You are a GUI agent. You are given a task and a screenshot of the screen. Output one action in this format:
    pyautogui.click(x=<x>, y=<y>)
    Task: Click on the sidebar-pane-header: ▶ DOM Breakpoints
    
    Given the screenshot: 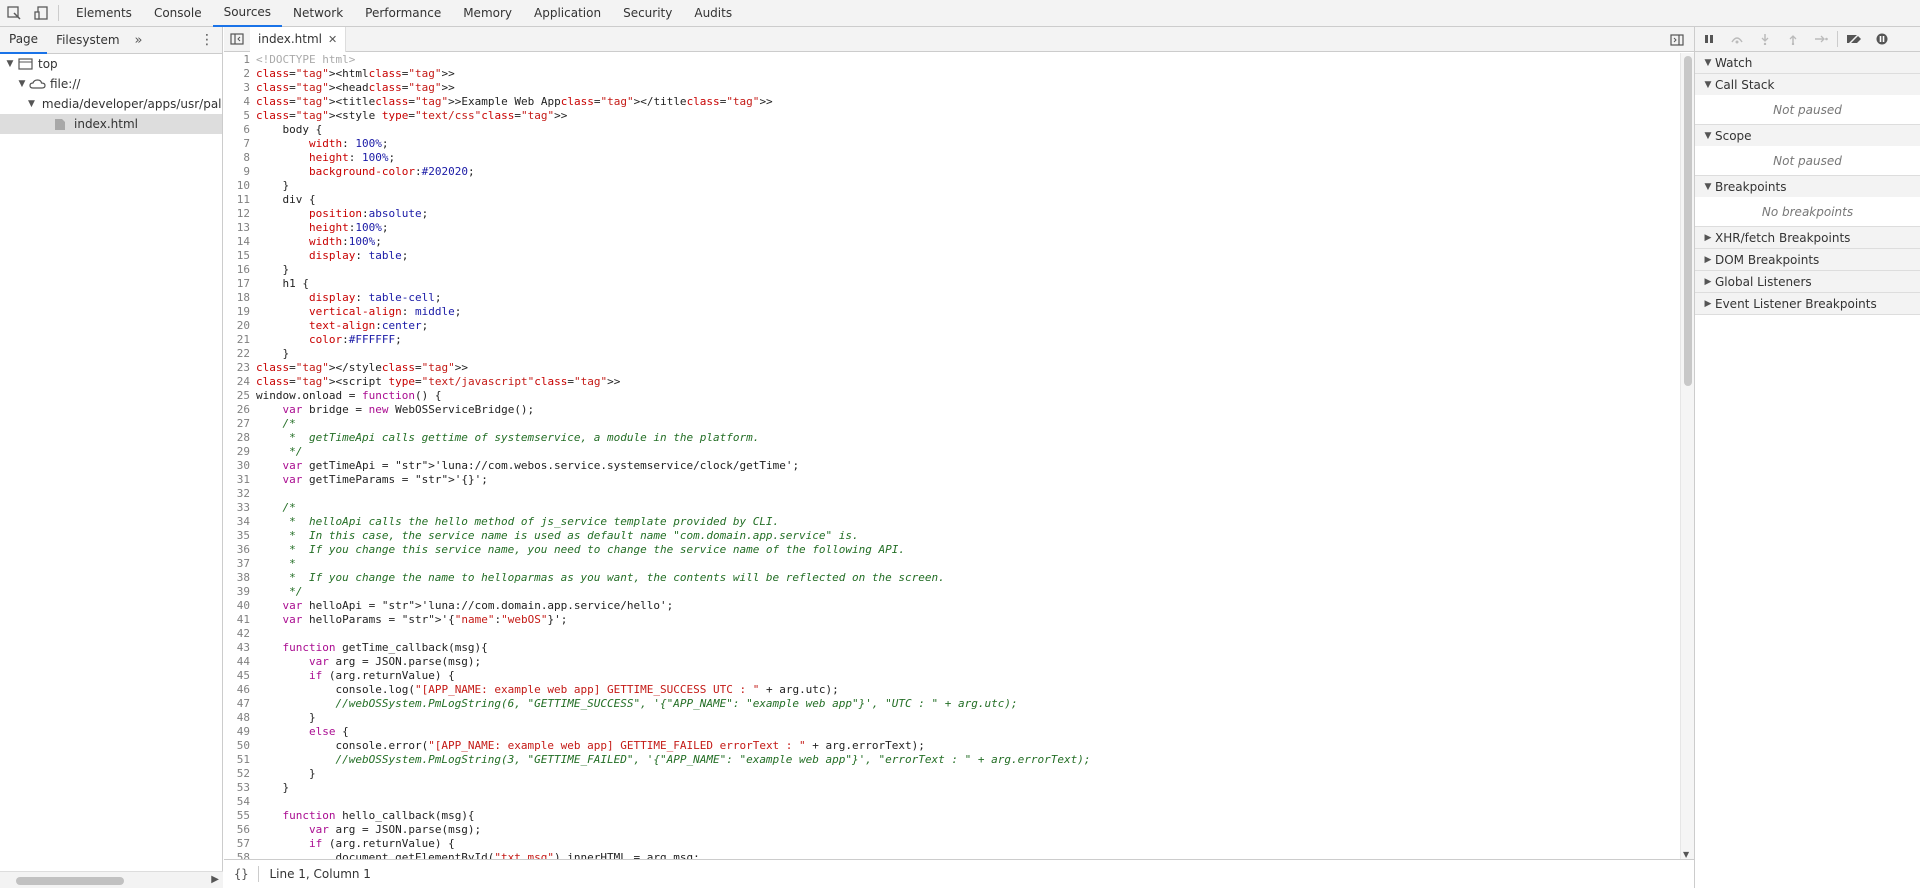 What is the action you would take?
    pyautogui.click(x=1807, y=259)
    